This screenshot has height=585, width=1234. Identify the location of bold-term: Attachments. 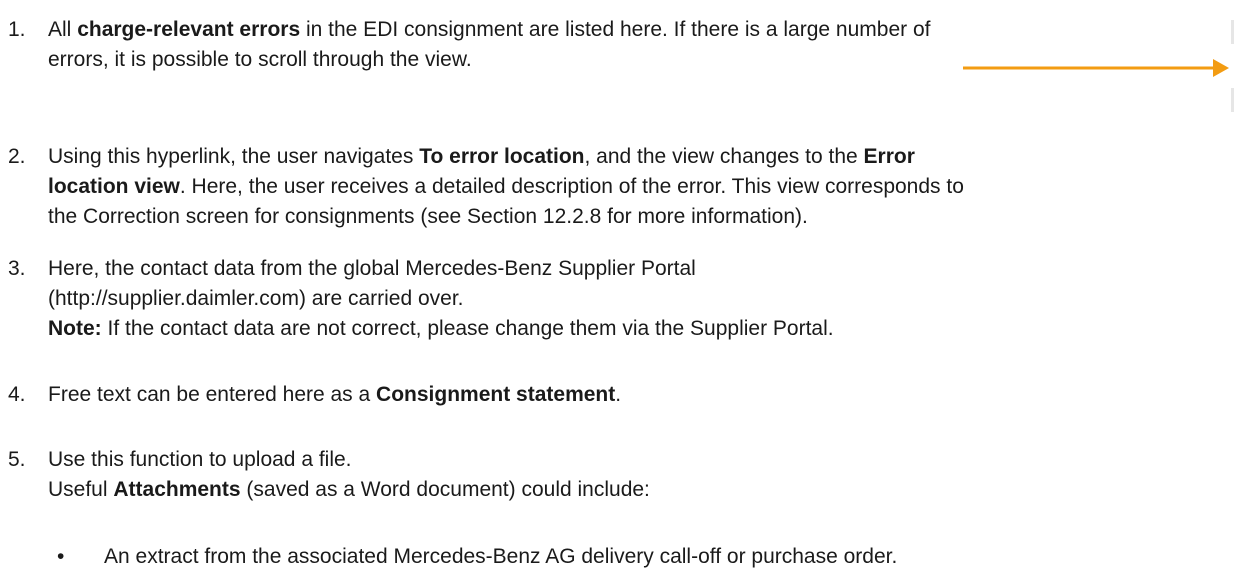
(177, 489).